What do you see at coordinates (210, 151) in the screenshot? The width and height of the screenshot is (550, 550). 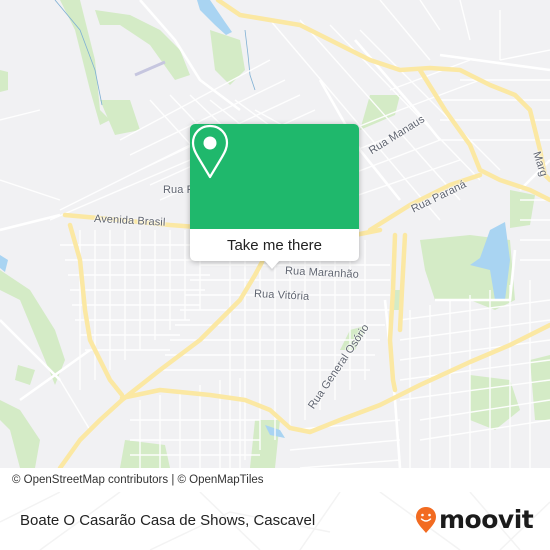 I see `map-pin-icon` at bounding box center [210, 151].